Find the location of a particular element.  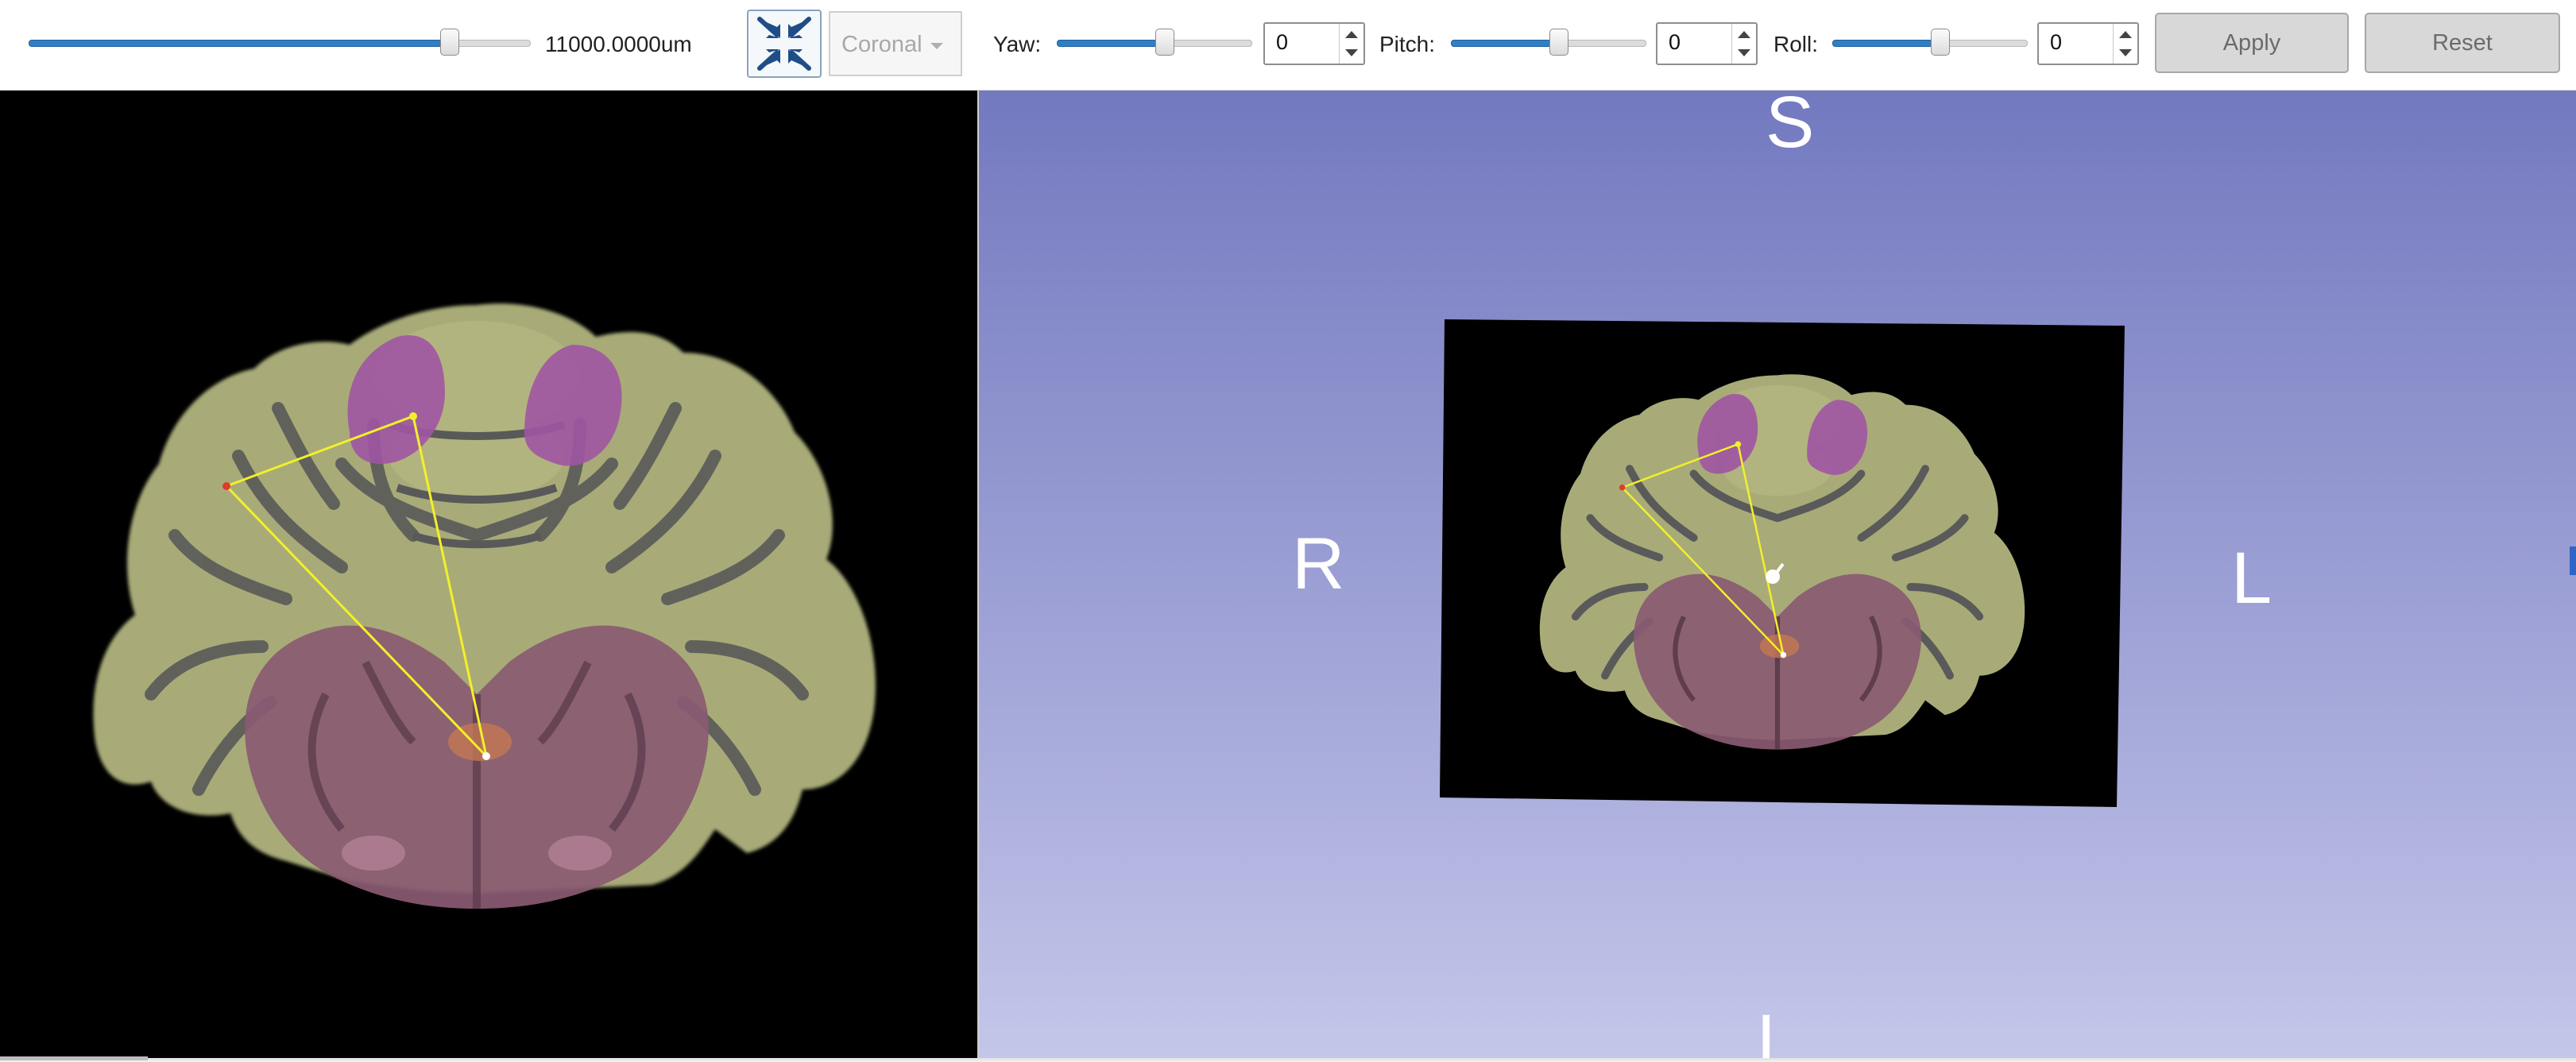

yaw-value: 0 is located at coordinates (1282, 42).